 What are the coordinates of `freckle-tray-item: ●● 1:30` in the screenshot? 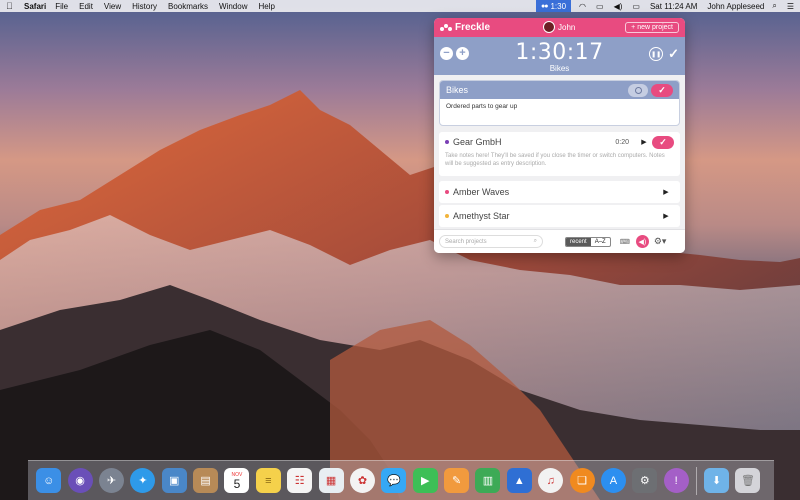 It's located at (553, 6).